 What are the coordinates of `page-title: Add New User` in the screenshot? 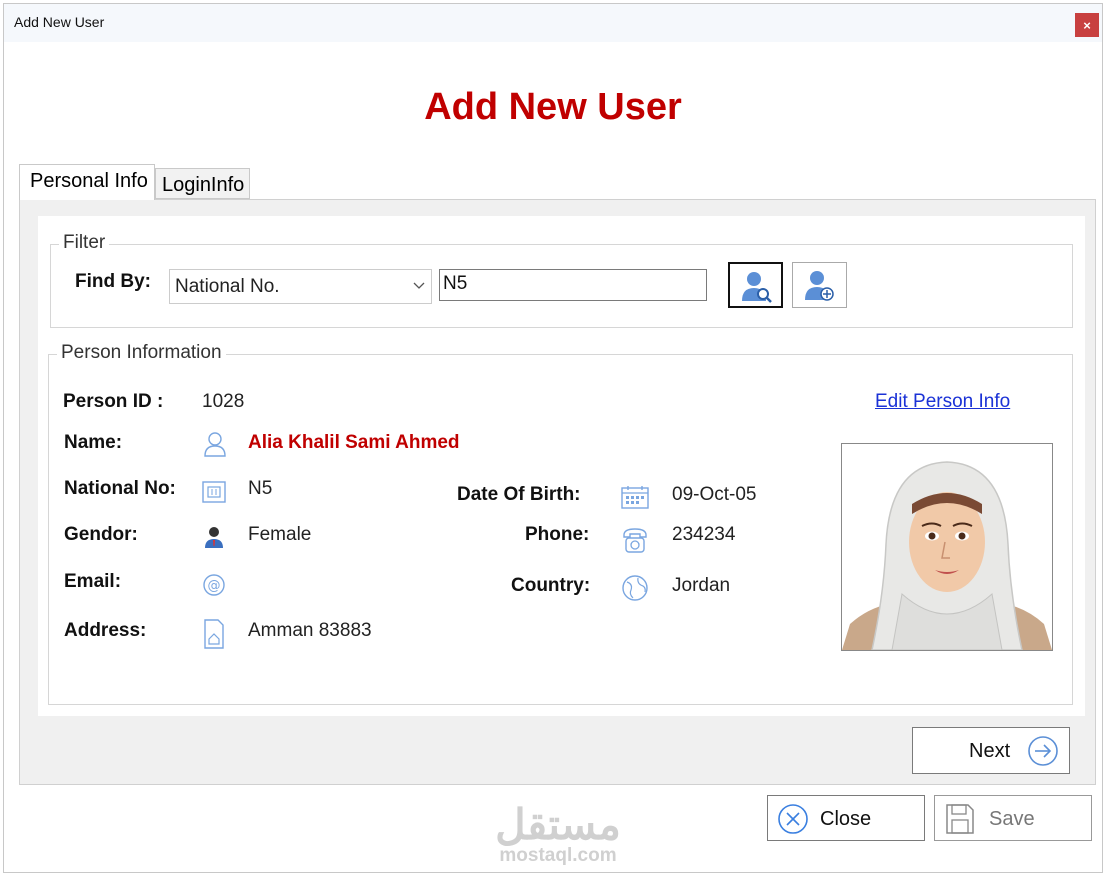 It's located at (553, 107).